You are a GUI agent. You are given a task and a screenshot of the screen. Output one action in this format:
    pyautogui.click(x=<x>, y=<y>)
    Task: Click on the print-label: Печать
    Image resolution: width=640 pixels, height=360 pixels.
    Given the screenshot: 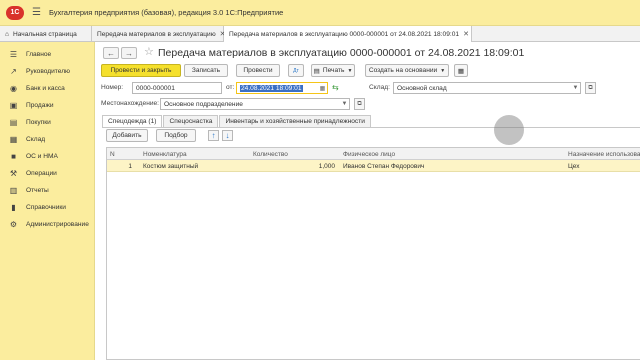 What is the action you would take?
    pyautogui.click(x=333, y=70)
    